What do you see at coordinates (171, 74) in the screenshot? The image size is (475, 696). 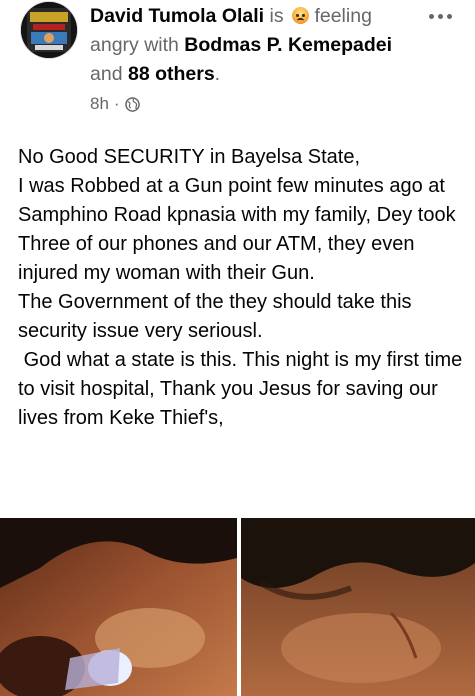 I see `others-link: 88 others` at bounding box center [171, 74].